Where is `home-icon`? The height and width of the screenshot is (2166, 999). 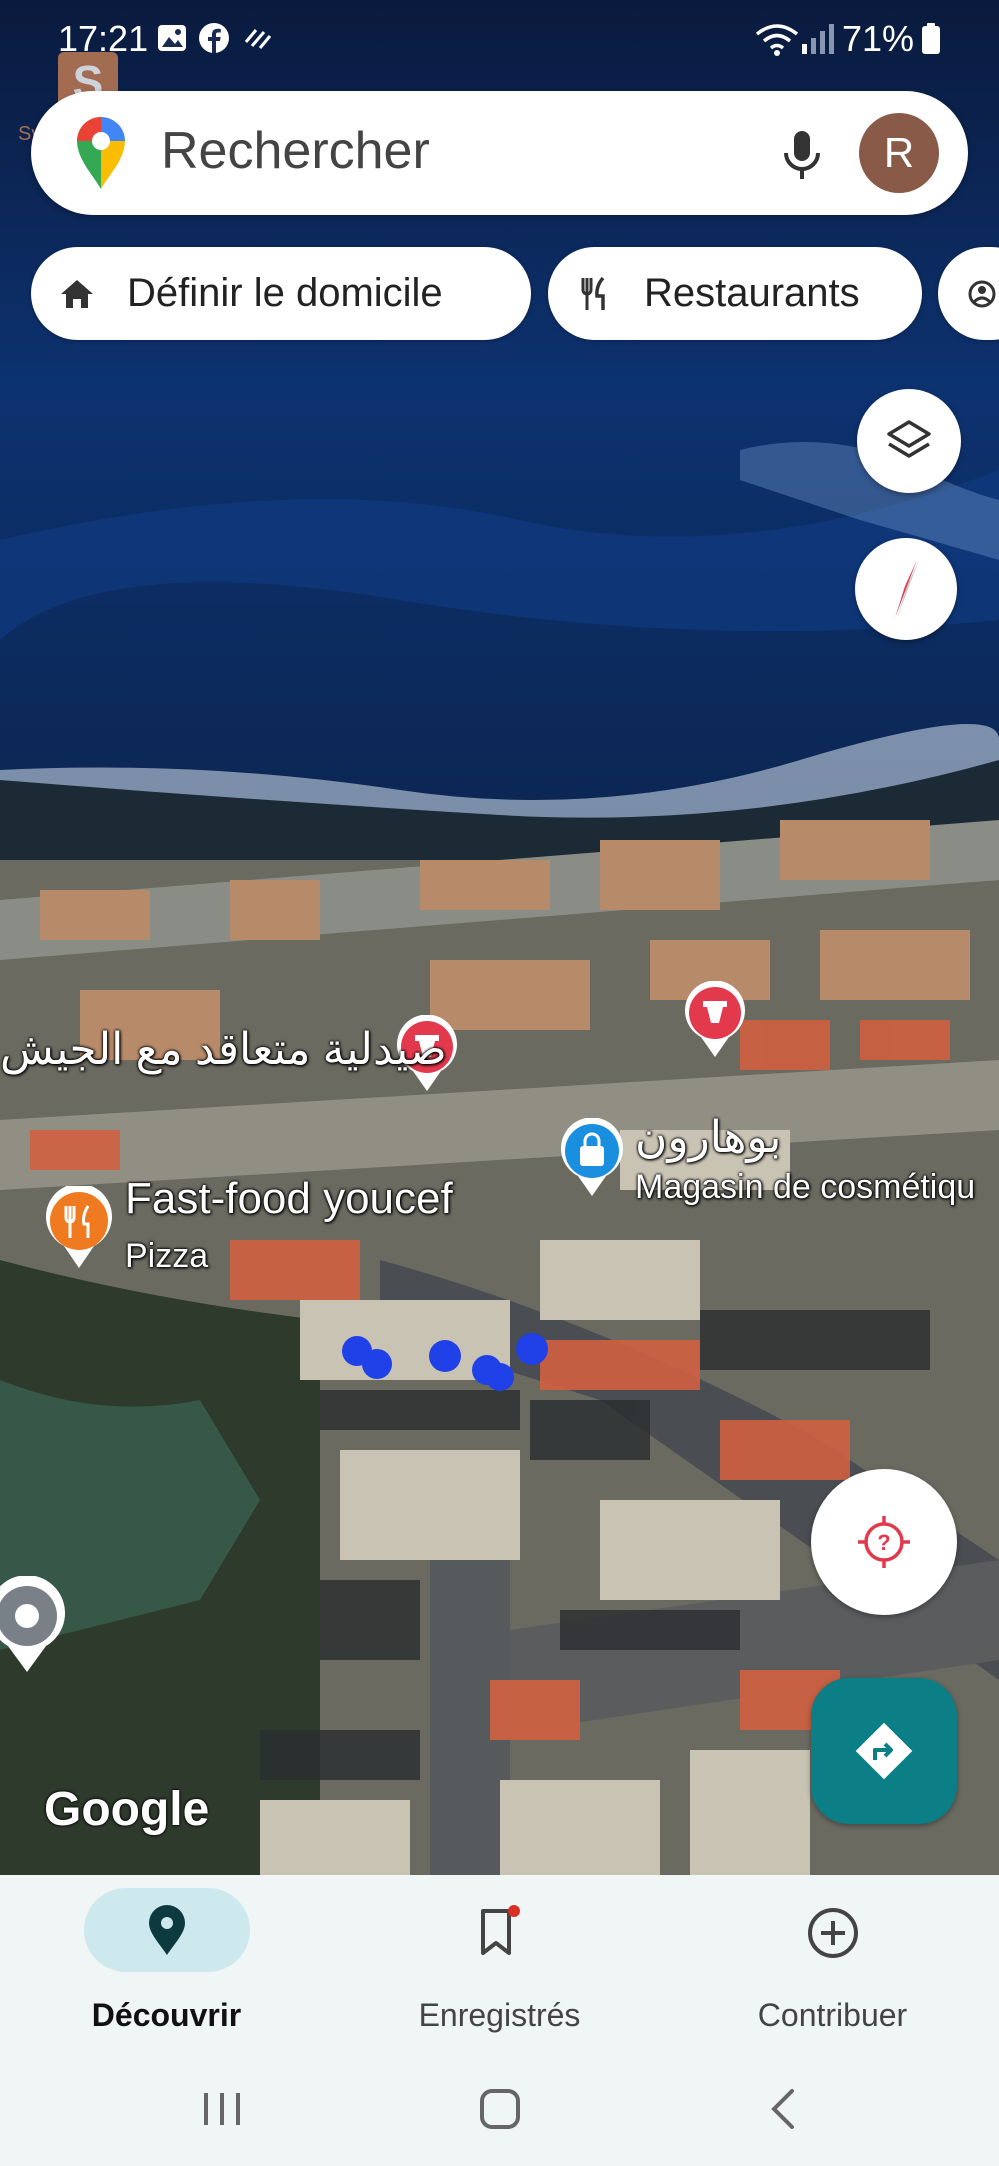
home-icon is located at coordinates (77, 293).